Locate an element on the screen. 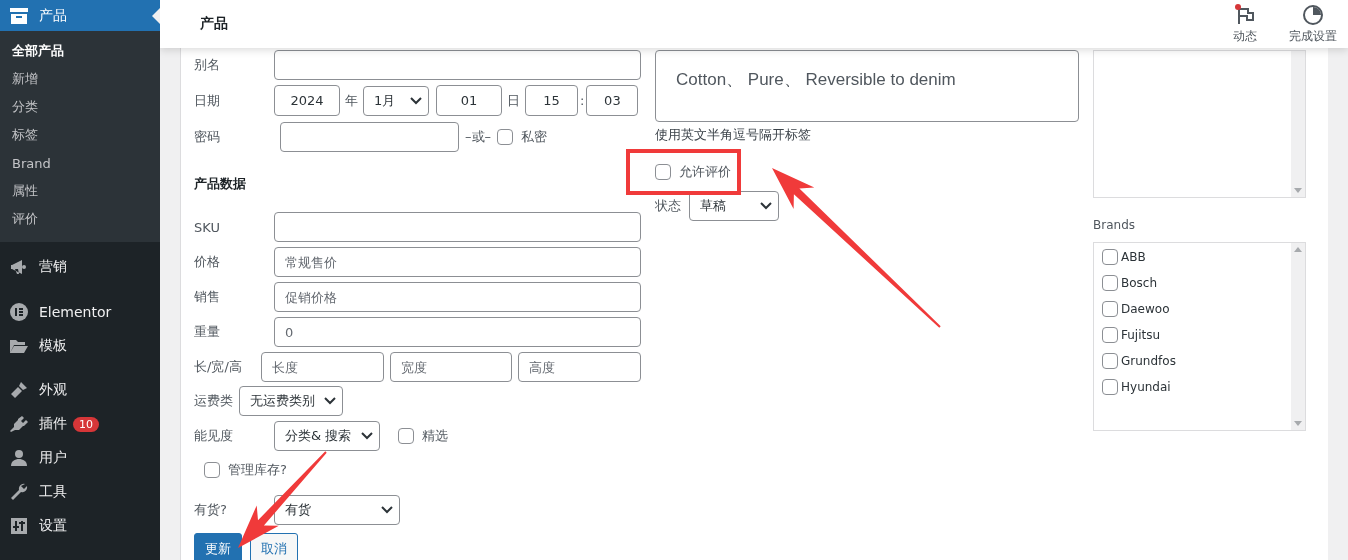  or-label: –或– is located at coordinates (478, 137).